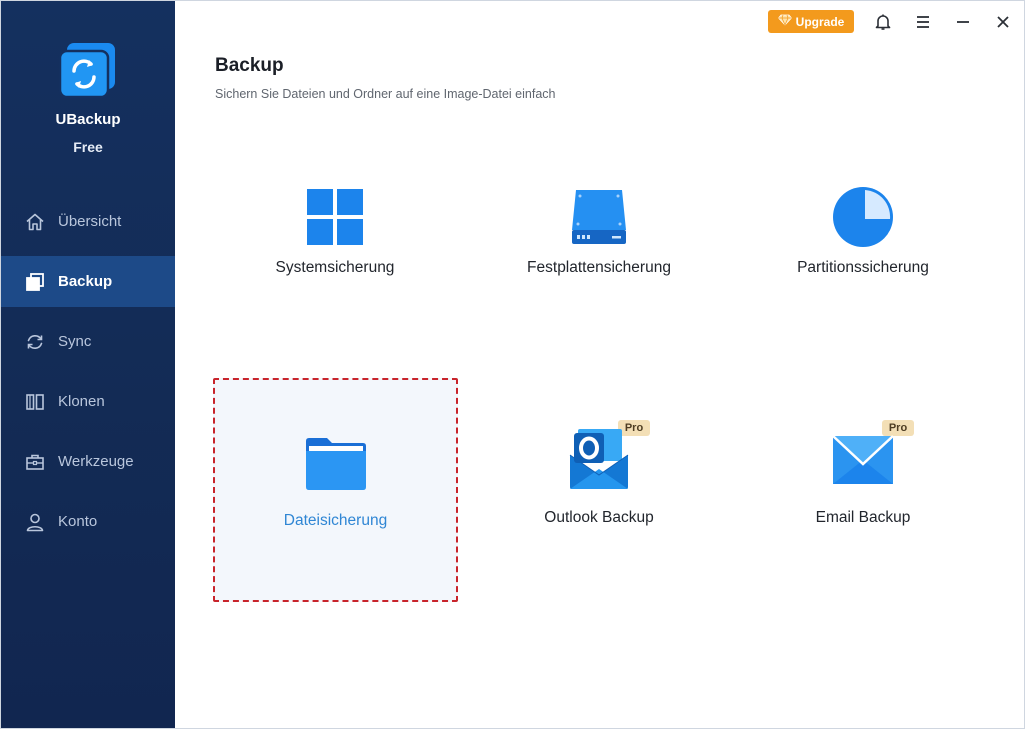 This screenshot has height=729, width=1025. I want to click on sidebar-item-sync: Sync, so click(88, 341).